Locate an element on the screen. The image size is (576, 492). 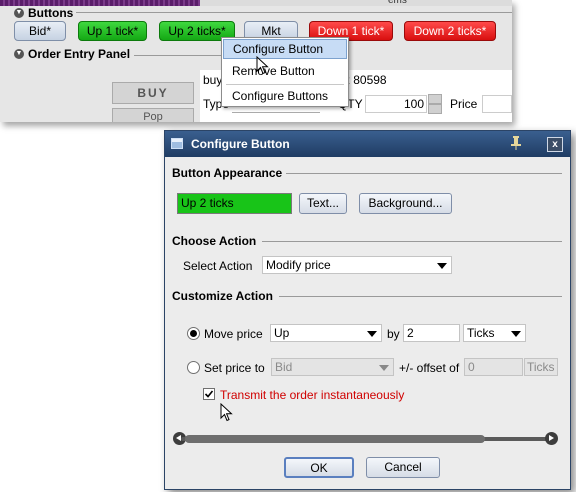
price-input is located at coordinates (497, 104).